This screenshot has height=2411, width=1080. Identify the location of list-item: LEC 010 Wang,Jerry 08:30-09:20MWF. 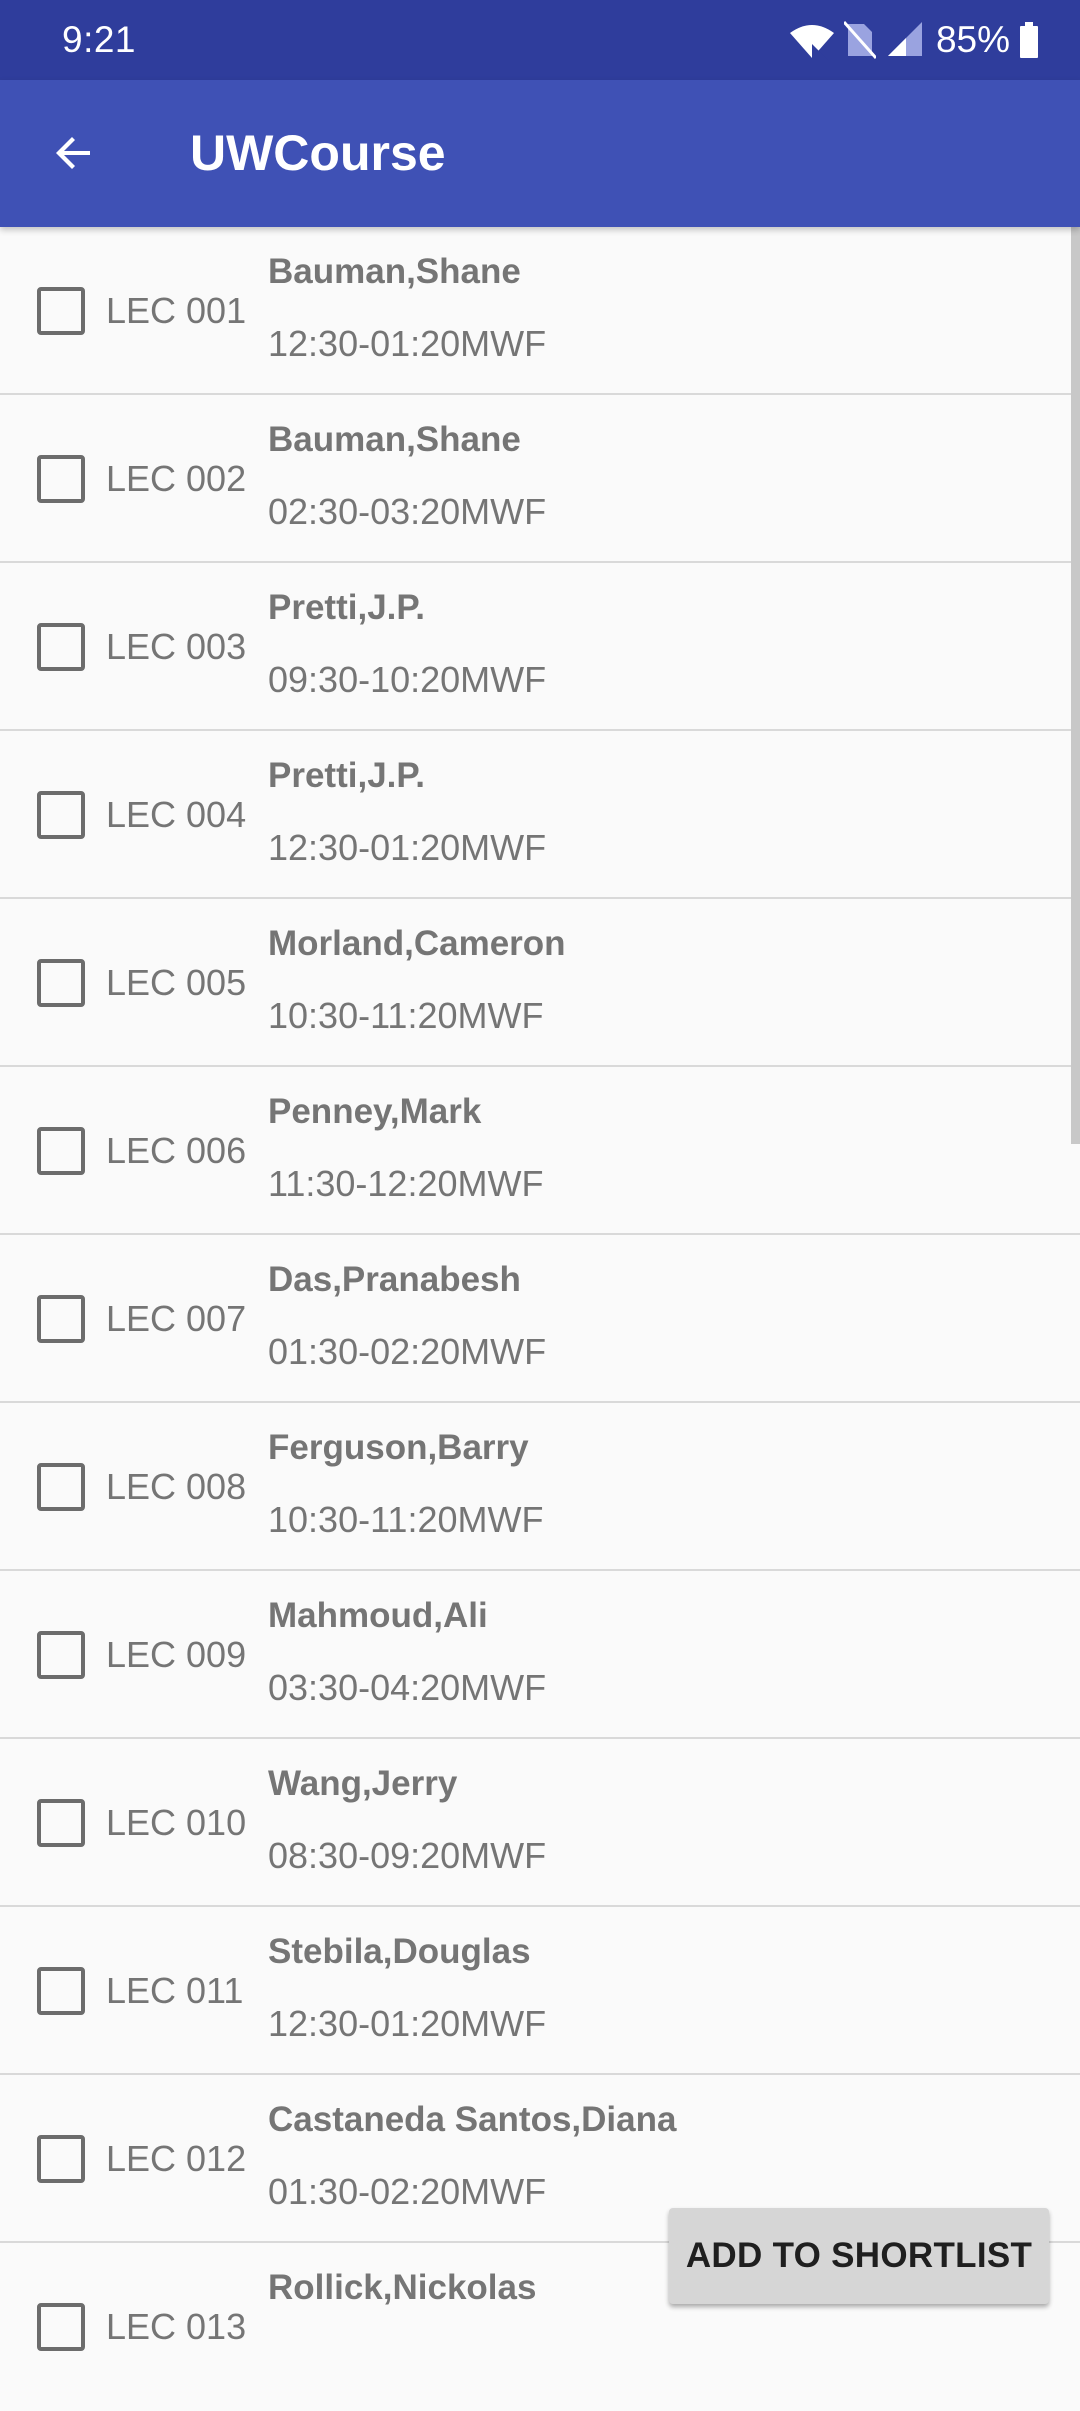
(540, 1823).